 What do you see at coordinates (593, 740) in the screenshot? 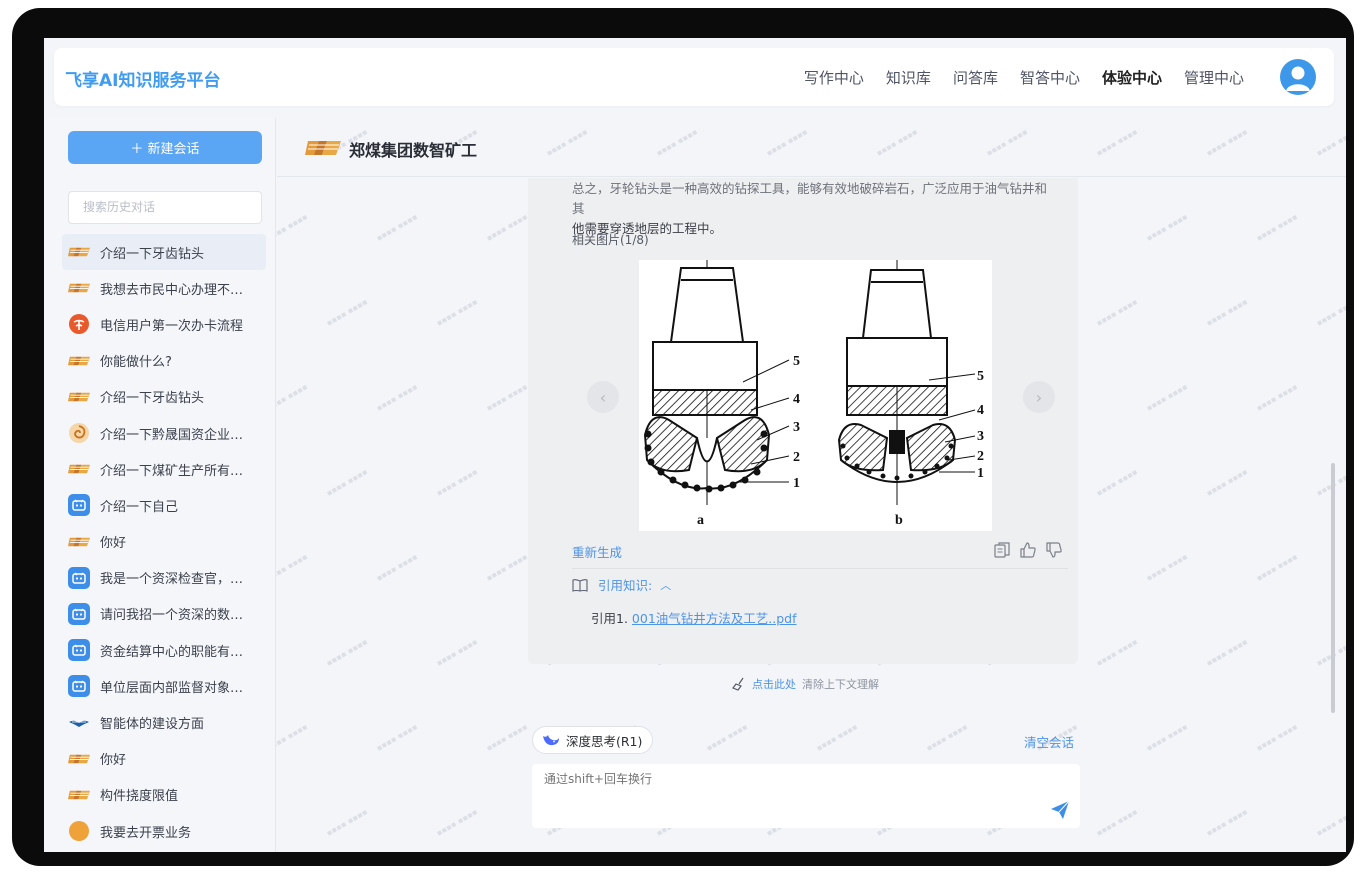
I see `deep-think-toggle: 深度思考(R1)` at bounding box center [593, 740].